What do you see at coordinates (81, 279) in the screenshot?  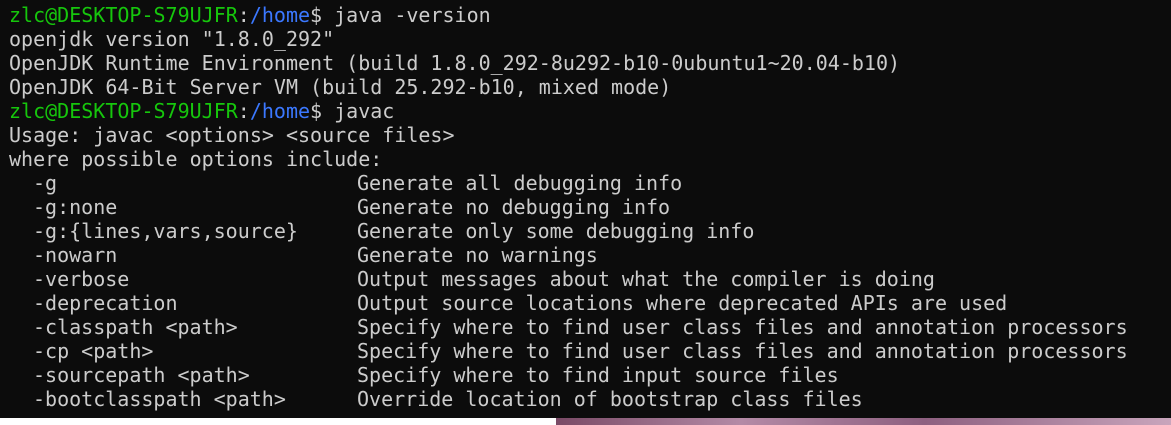 I see `option-flag: -verbose` at bounding box center [81, 279].